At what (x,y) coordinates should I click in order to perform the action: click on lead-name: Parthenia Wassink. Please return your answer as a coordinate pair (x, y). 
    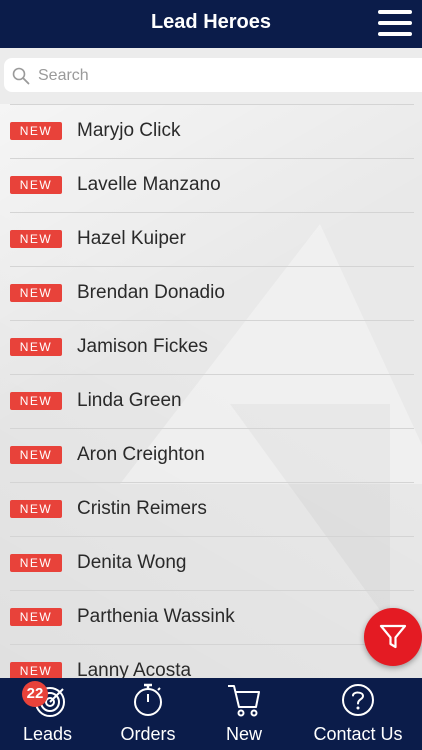
    Looking at the image, I should click on (156, 616).